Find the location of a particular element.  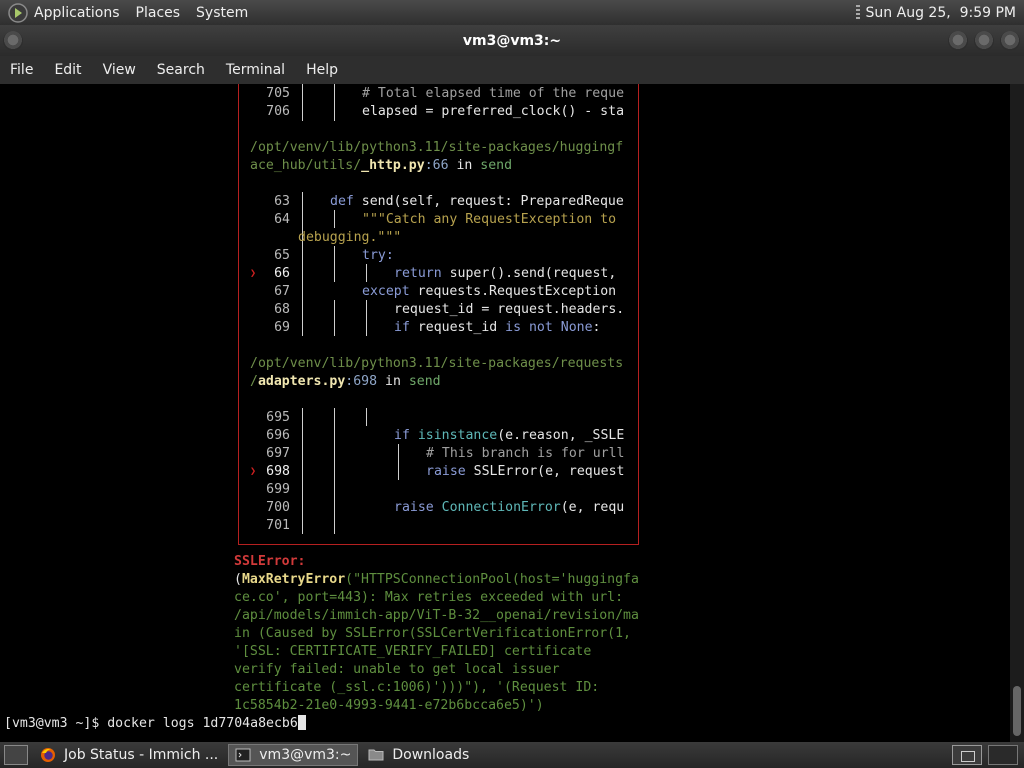

distro-logo-icon is located at coordinates (18, 12).